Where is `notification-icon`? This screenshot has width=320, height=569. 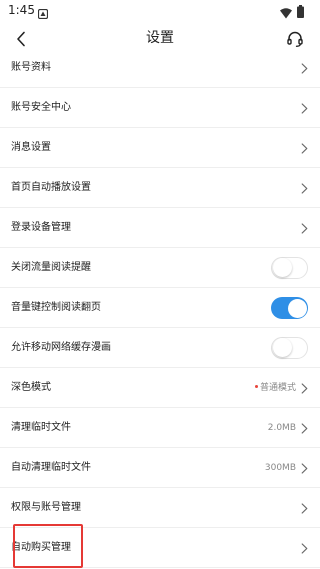 notification-icon is located at coordinates (43, 12).